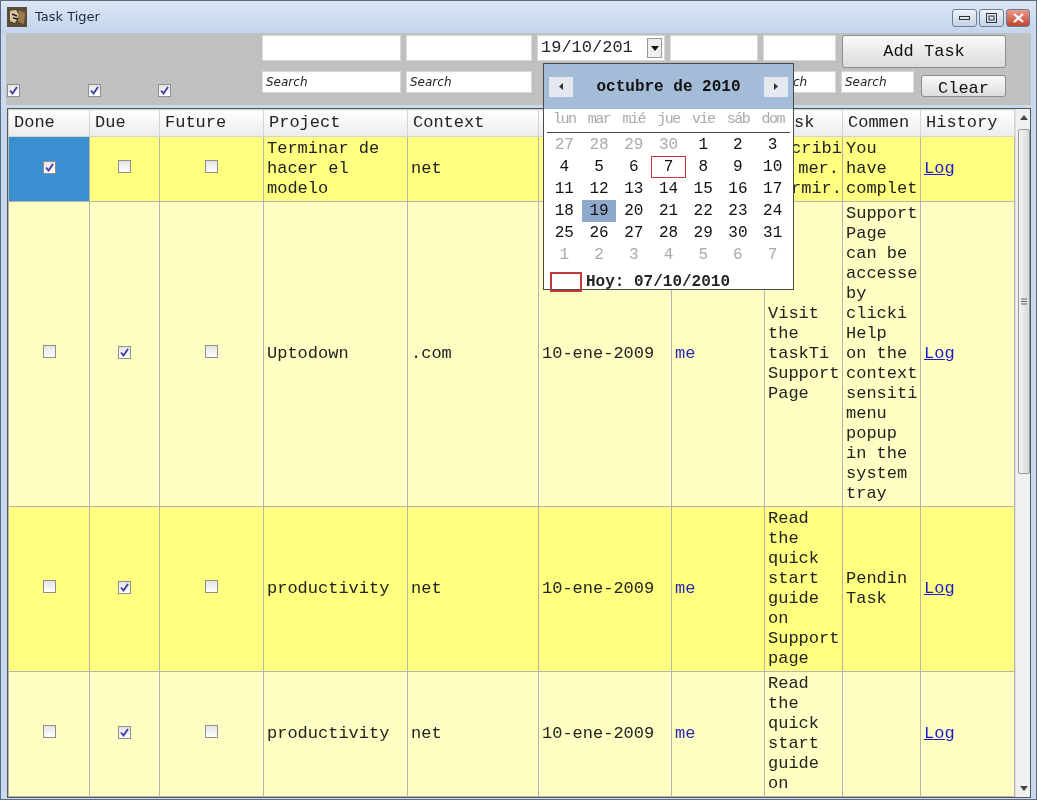  Describe the element at coordinates (668, 188) in the screenshot. I see `calendar-day: 14` at that location.